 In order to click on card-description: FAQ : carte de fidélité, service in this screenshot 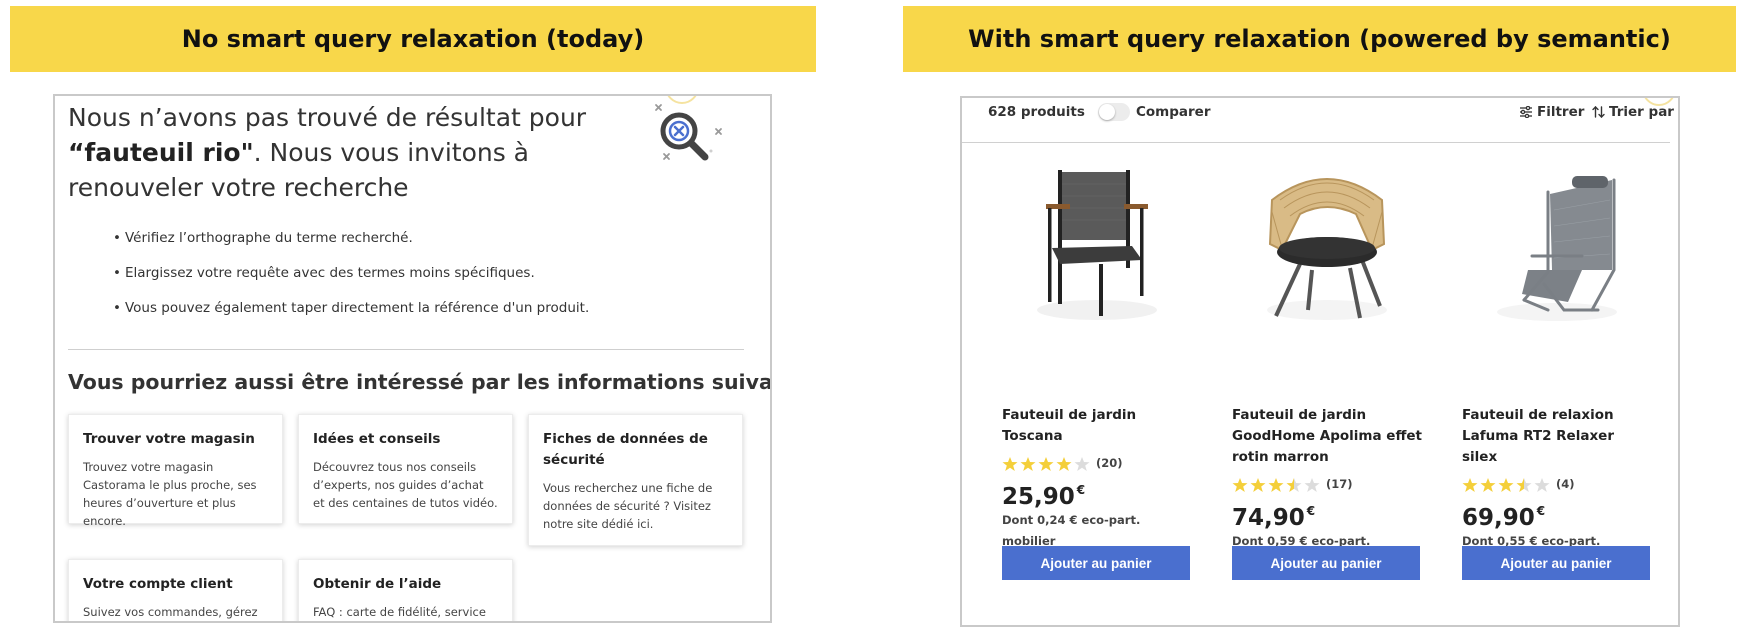, I will do `click(399, 612)`.